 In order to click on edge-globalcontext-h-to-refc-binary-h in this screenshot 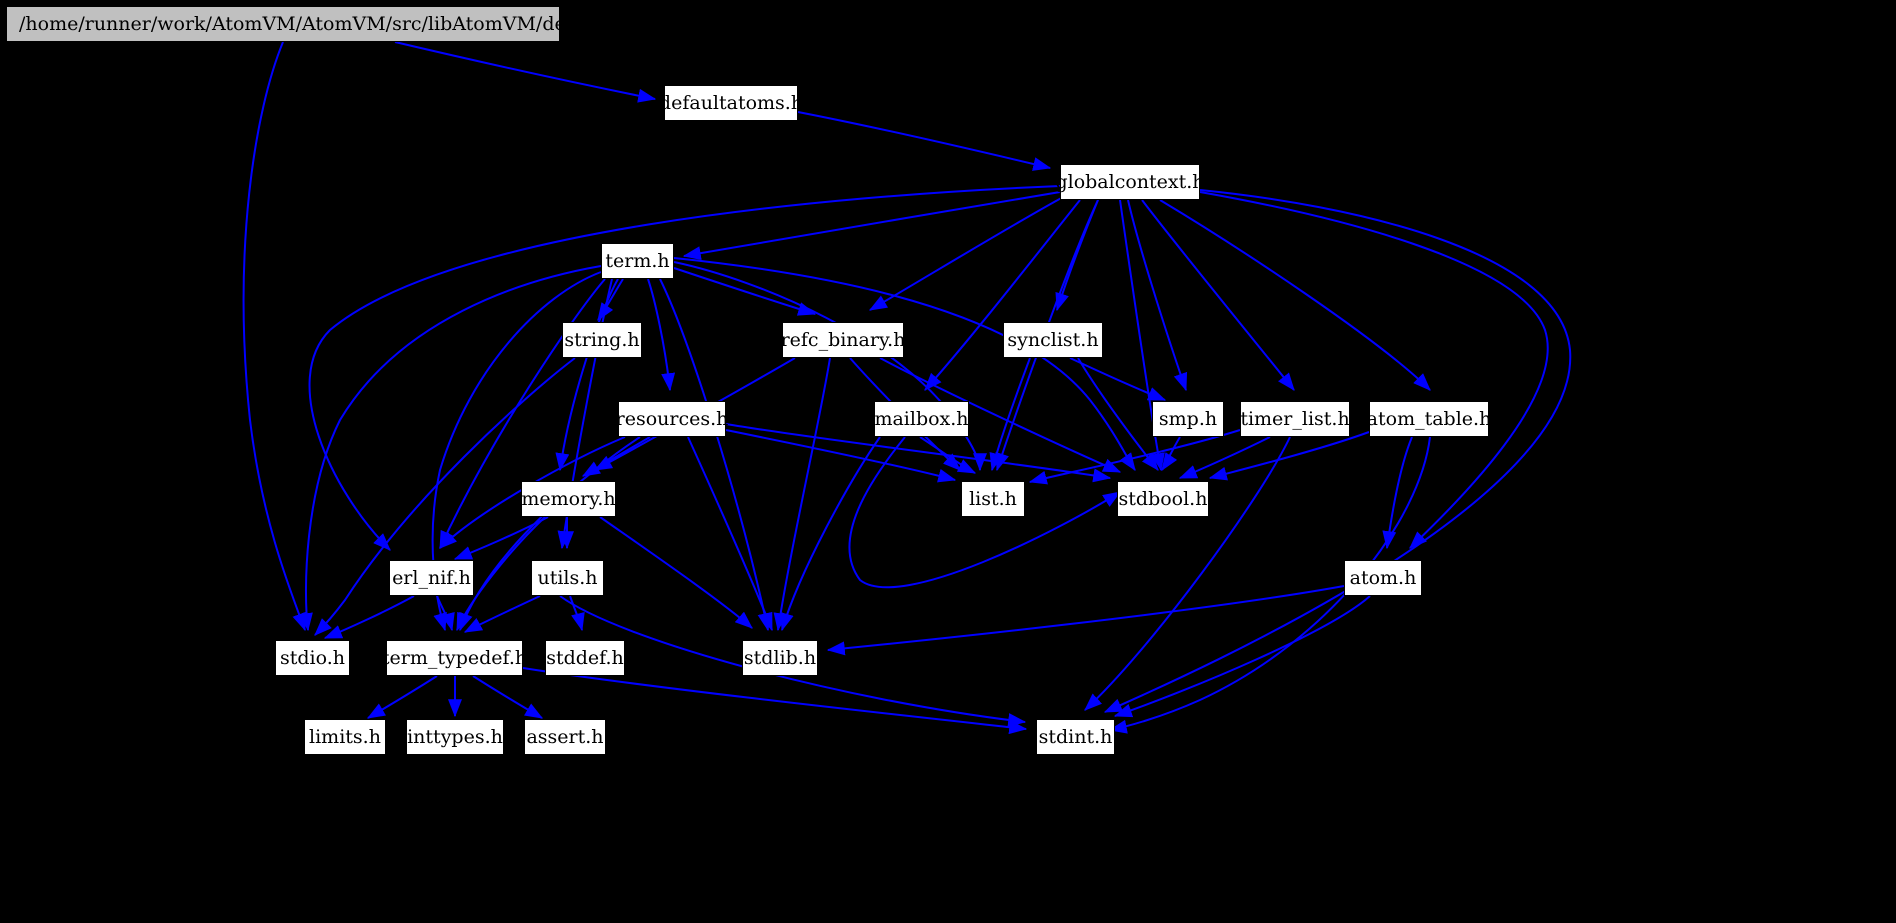, I will do `click(967, 253)`.